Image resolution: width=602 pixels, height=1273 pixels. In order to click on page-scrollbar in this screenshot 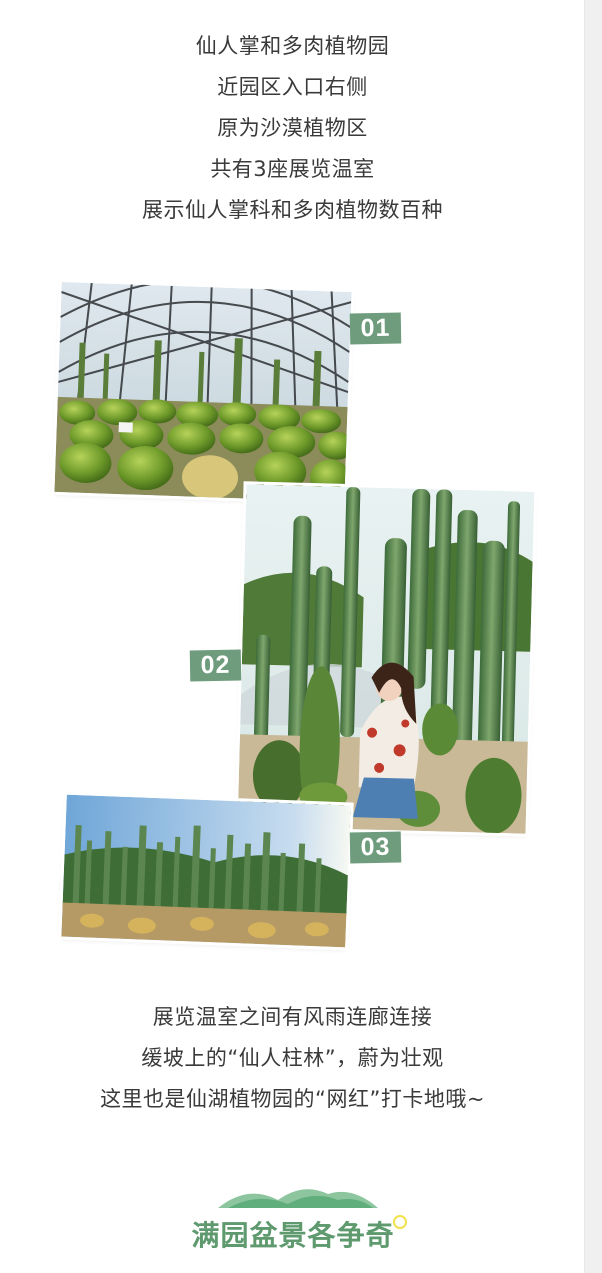, I will do `click(593, 636)`.